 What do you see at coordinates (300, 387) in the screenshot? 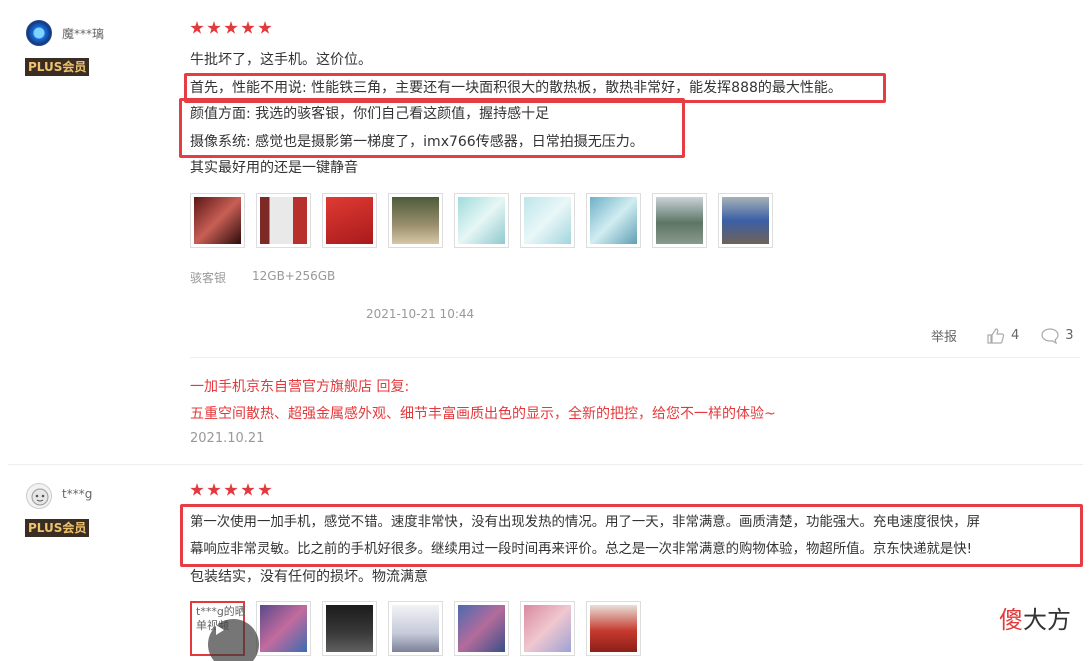
I see `merchant-reply-header: 一加手机京东自营官方旗舰店 回复:` at bounding box center [300, 387].